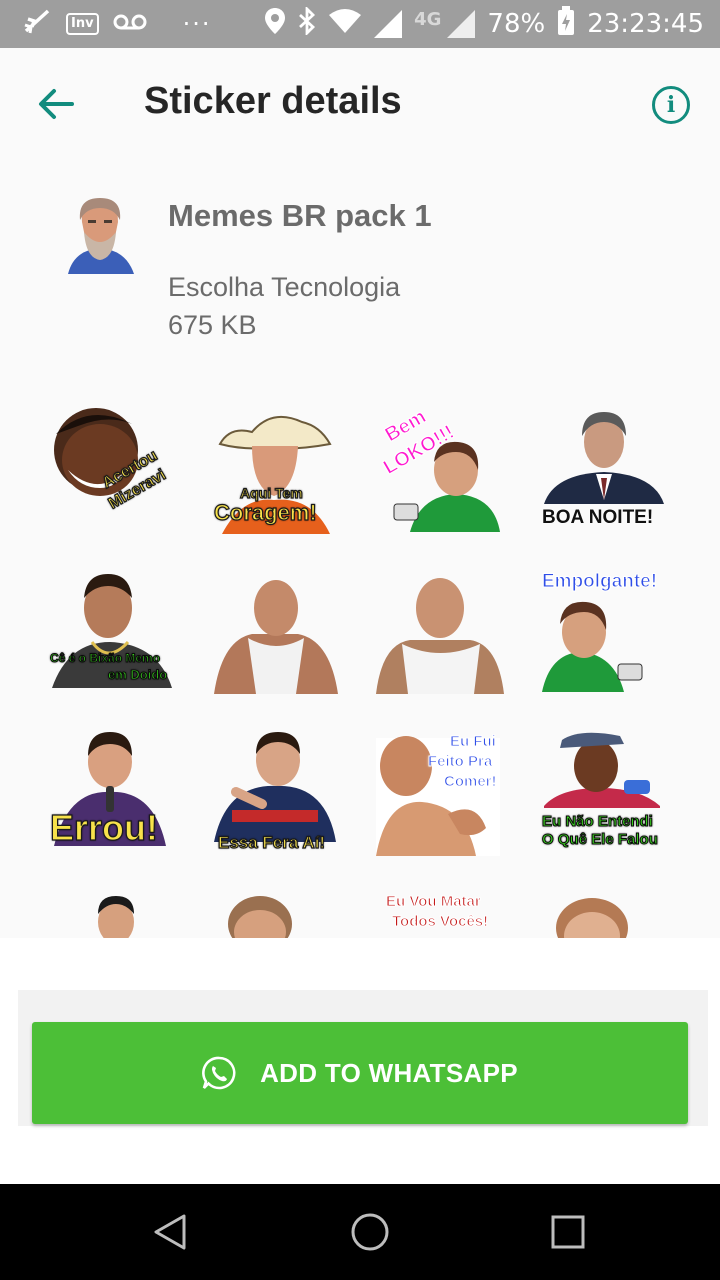  What do you see at coordinates (113, 795) in the screenshot?
I see `sticker-item: Errou!` at bounding box center [113, 795].